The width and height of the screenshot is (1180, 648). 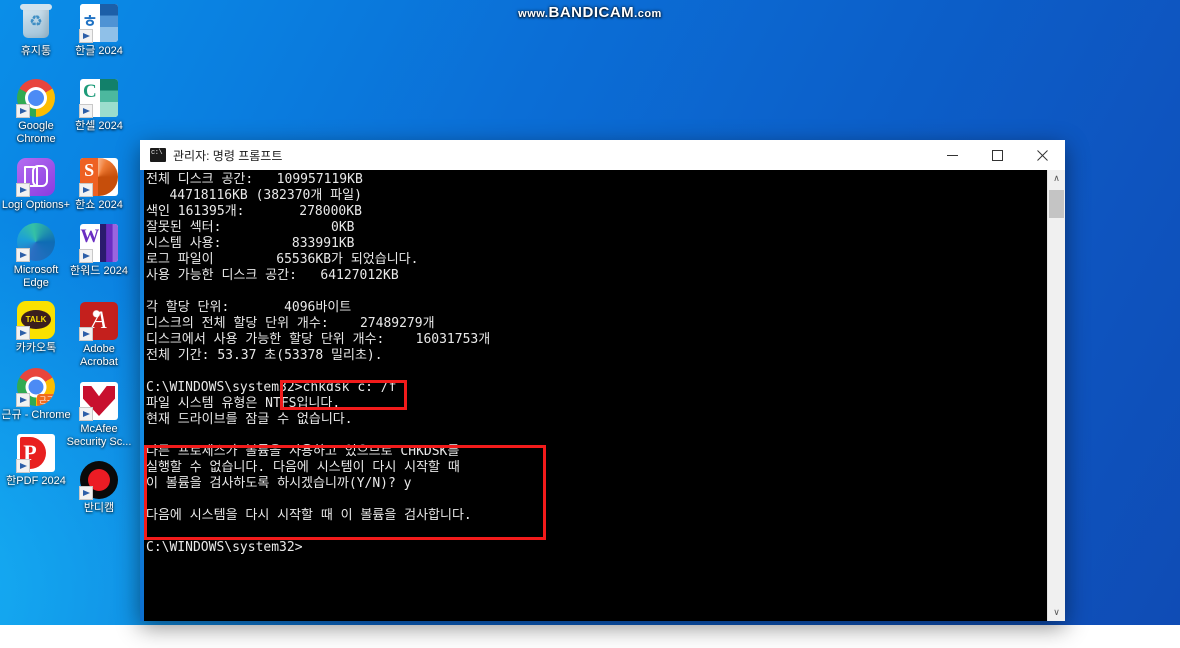 I want to click on bandicam-icon, so click(x=98, y=480).